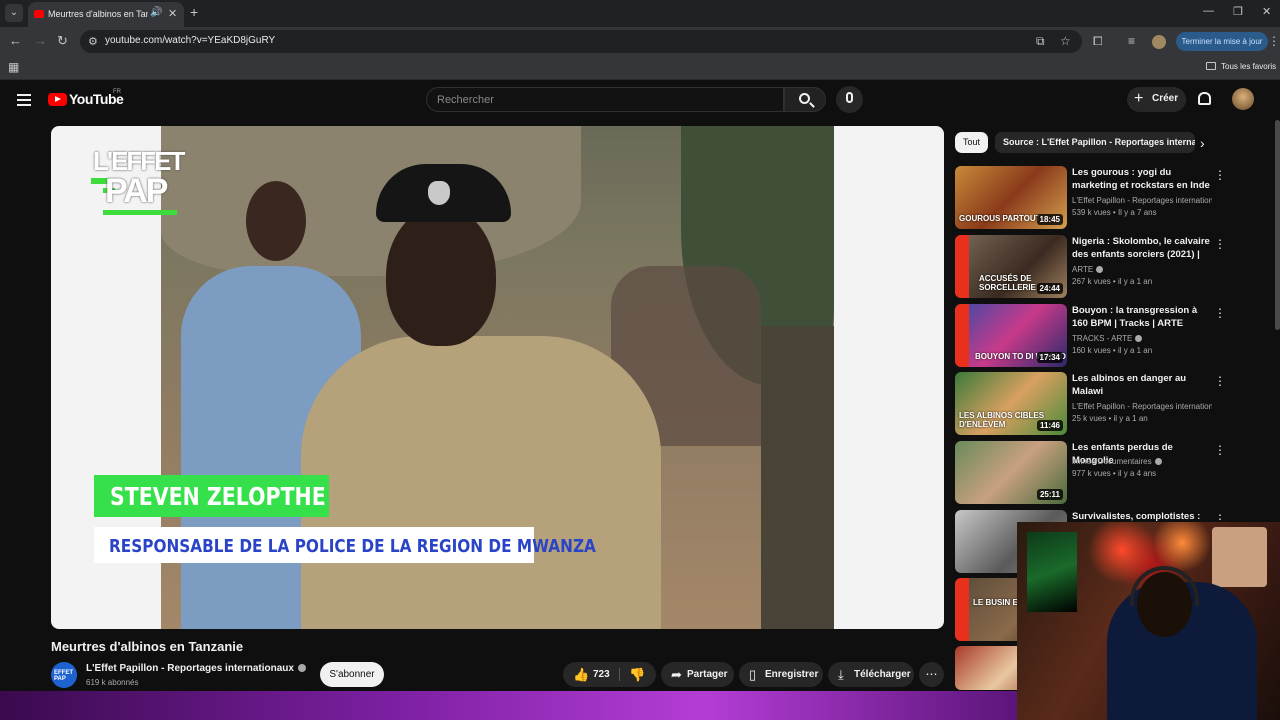 This screenshot has height=720, width=1280. I want to click on thatched-roof, so click(371, 201).